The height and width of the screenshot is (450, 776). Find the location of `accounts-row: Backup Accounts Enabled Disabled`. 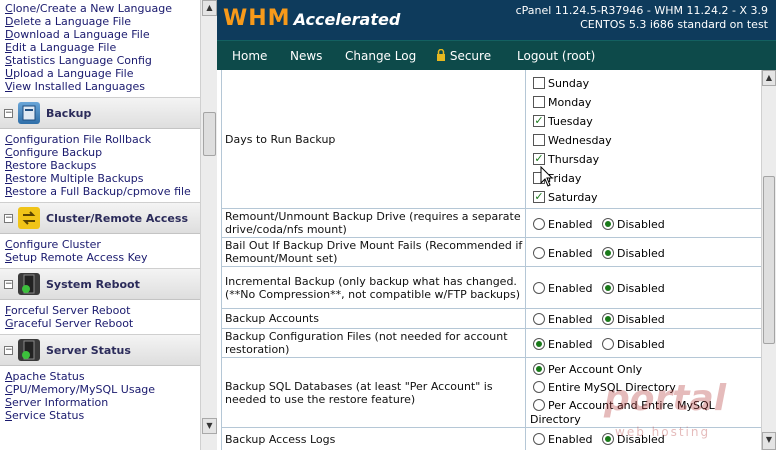

accounts-row: Backup Accounts Enabled Disabled is located at coordinates (491, 319).